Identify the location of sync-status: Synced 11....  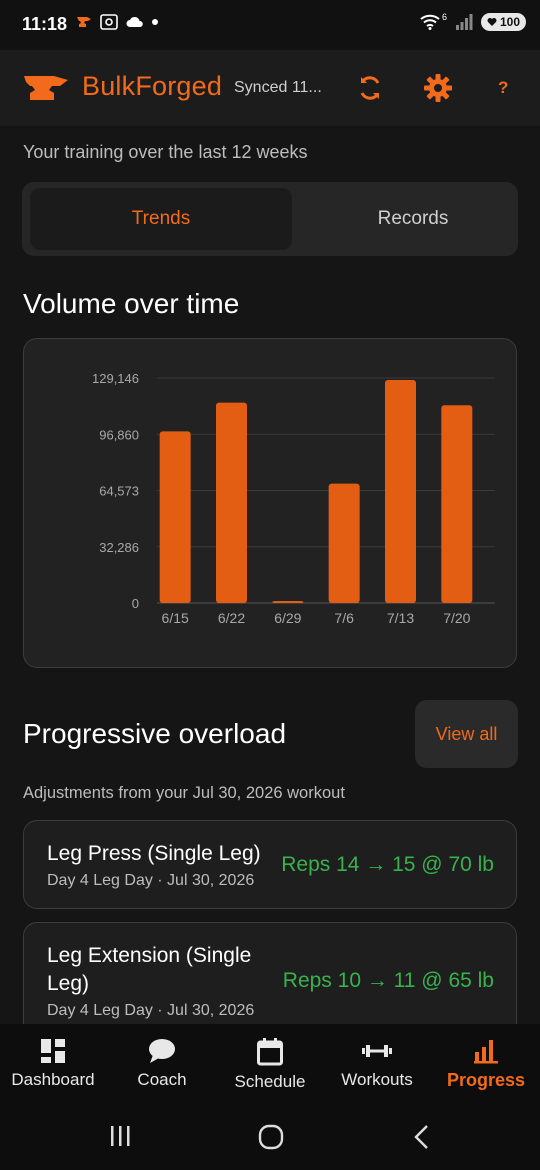
(278, 87).